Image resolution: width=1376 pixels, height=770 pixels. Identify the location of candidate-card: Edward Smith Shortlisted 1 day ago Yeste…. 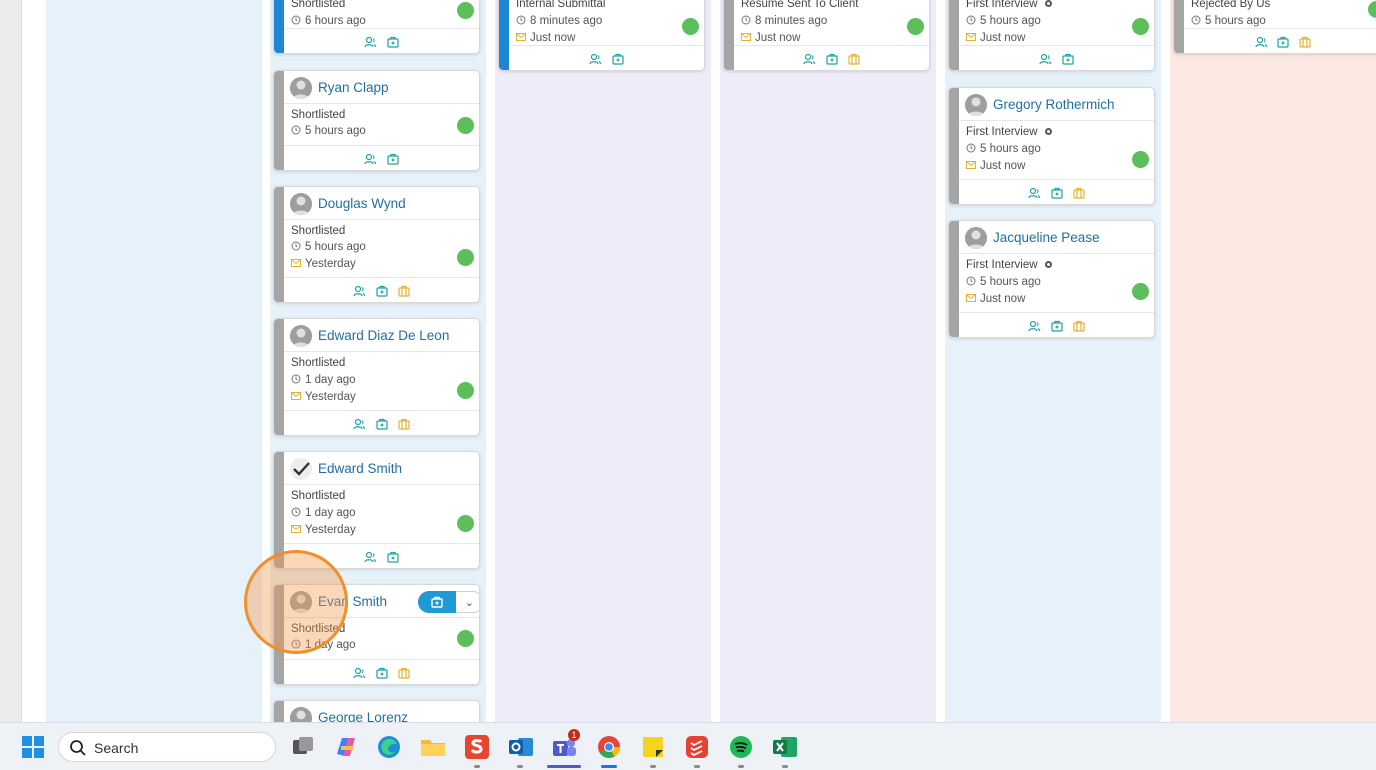
(376, 510).